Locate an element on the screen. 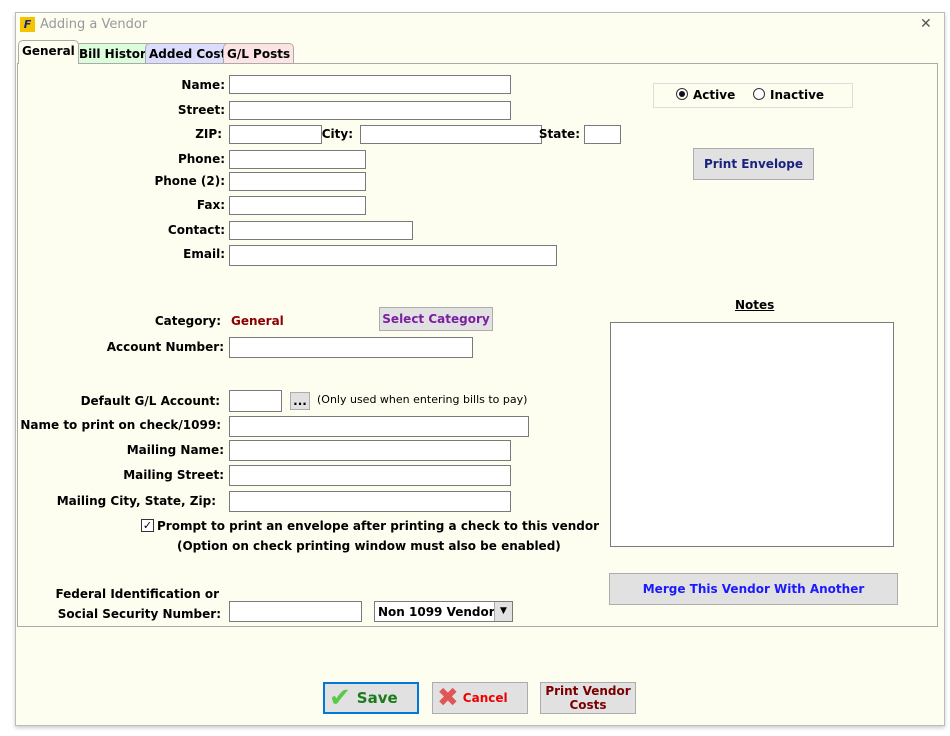  street-label: Street: is located at coordinates (201, 110).